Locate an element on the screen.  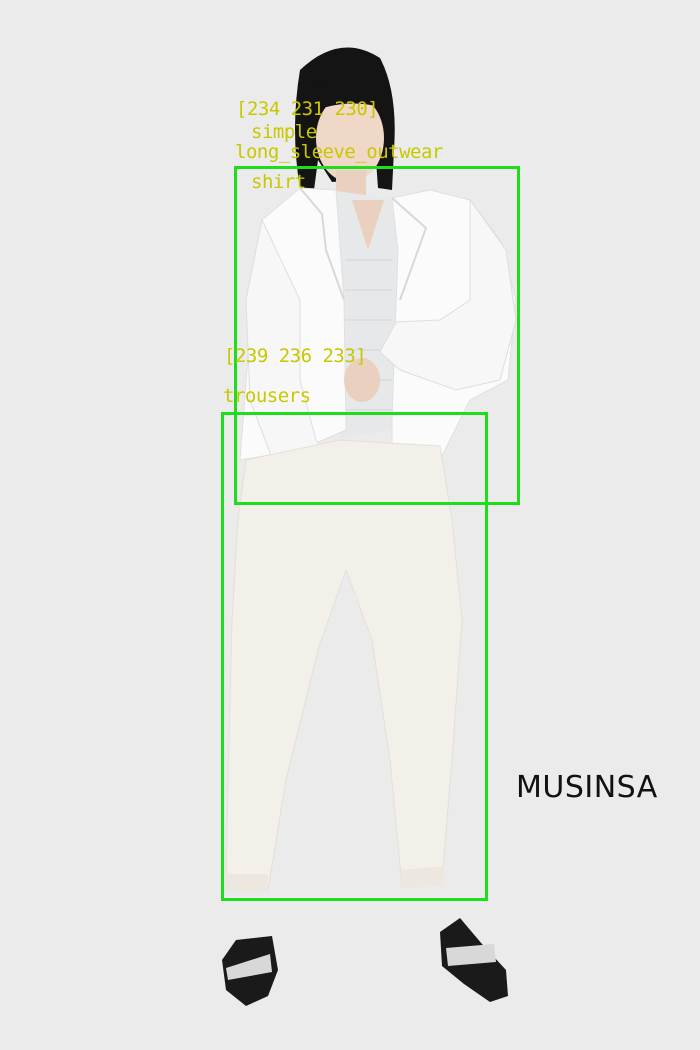
outerwear-color-label: [234 231 230] is located at coordinates (307, 109).